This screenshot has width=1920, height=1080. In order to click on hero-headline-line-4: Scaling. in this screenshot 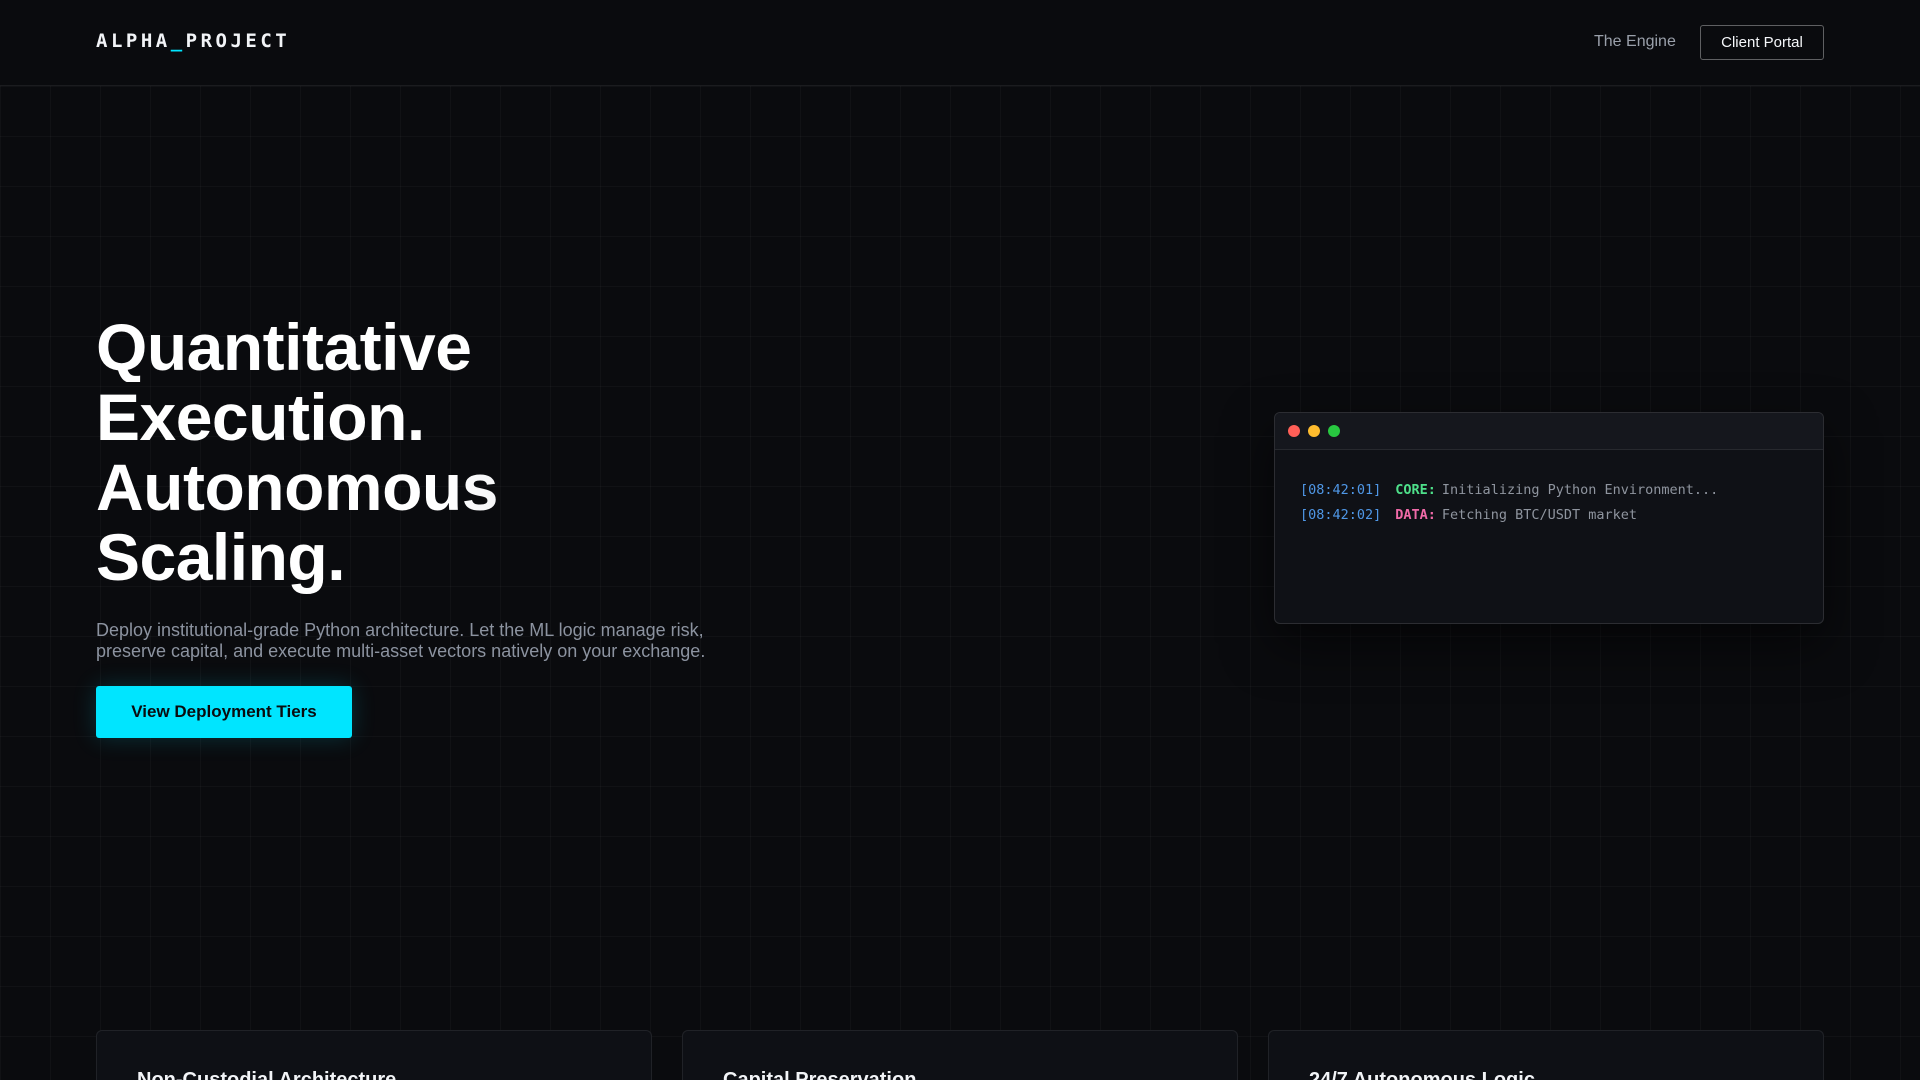, I will do `click(221, 557)`.